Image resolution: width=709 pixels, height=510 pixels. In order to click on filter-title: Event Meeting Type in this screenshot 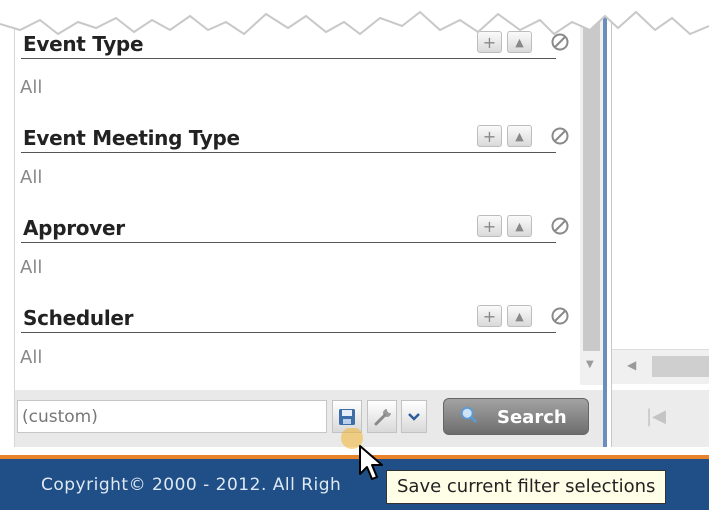, I will do `click(131, 138)`.